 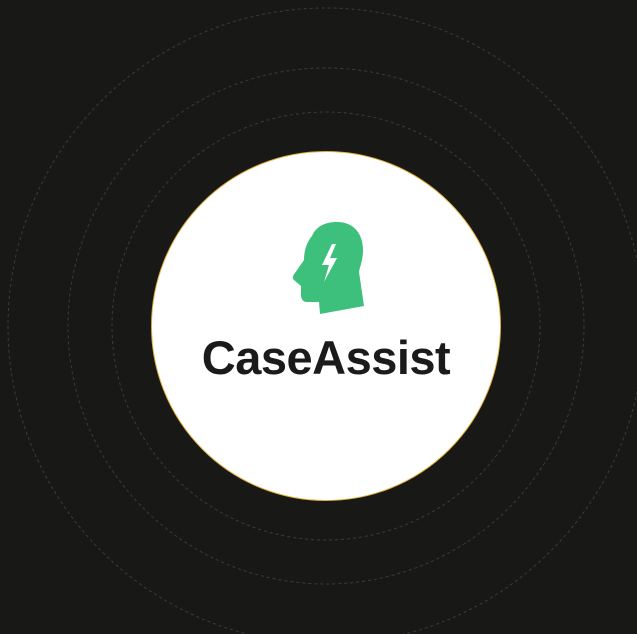 What do you see at coordinates (326, 357) in the screenshot?
I see `brand-name: CaseAssist` at bounding box center [326, 357].